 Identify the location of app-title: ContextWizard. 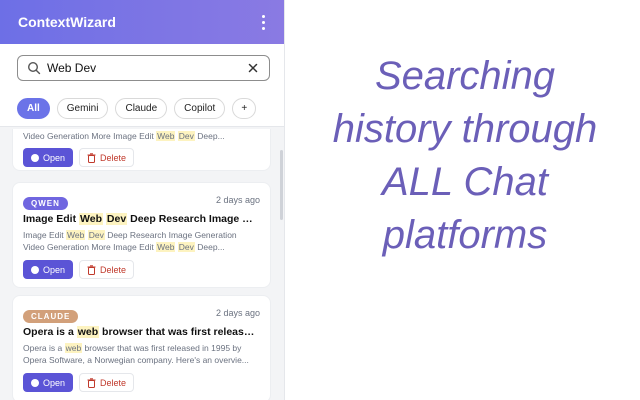
(67, 22).